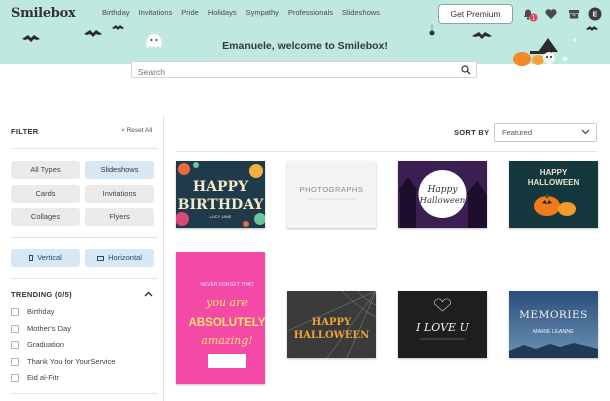 The image size is (610, 401). Describe the element at coordinates (25, 131) in the screenshot. I see `filter-title: FILTER` at that location.